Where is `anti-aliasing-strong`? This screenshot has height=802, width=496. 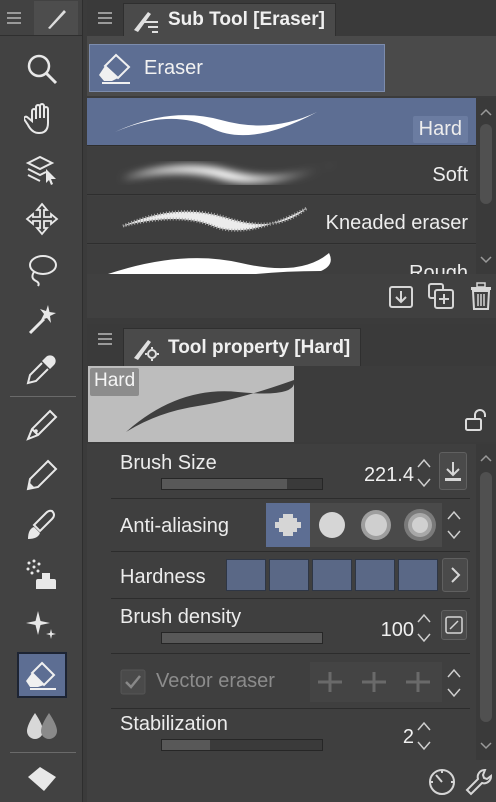 anti-aliasing-strong is located at coordinates (420, 525).